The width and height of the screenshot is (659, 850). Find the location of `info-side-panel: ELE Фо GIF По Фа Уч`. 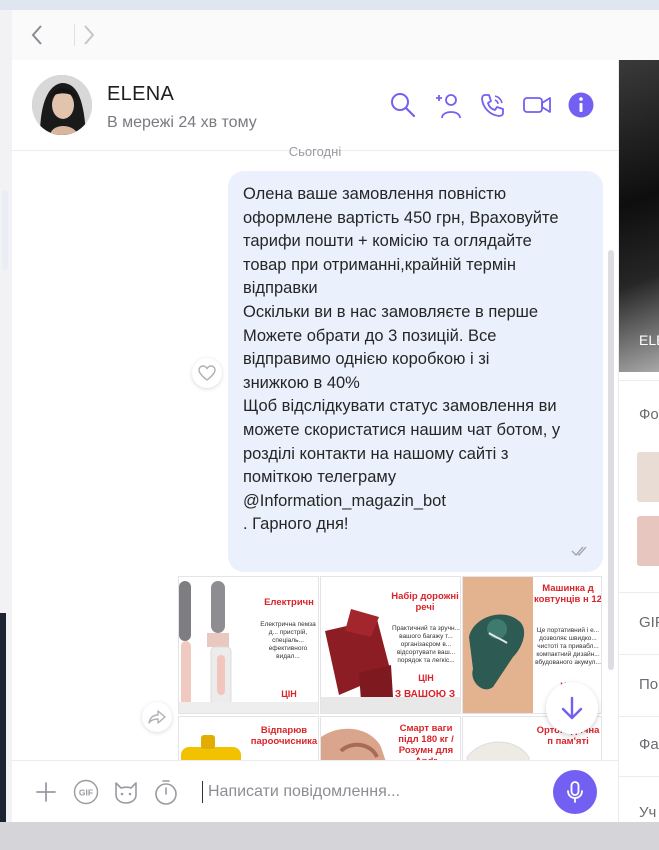

info-side-panel: ELE Фо GIF По Фа Уч is located at coordinates (638, 441).